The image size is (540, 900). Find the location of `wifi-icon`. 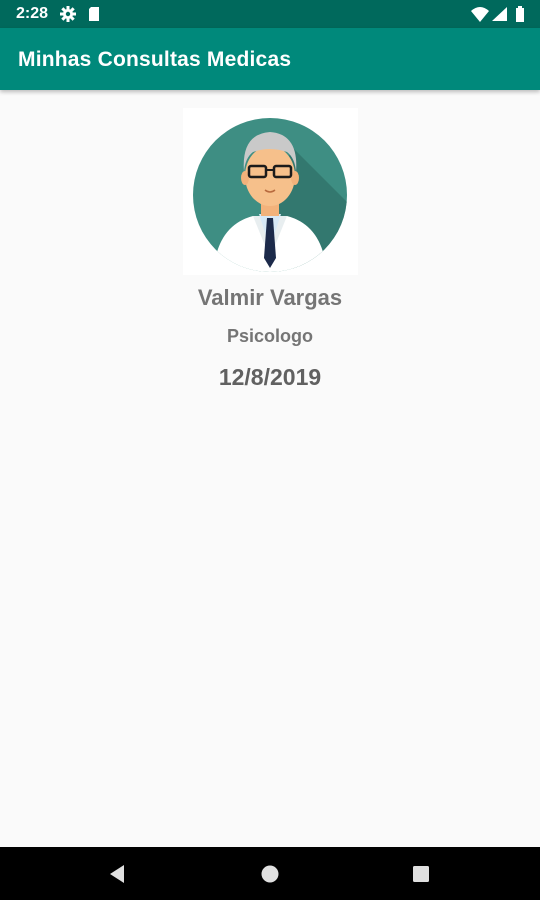

wifi-icon is located at coordinates (480, 14).